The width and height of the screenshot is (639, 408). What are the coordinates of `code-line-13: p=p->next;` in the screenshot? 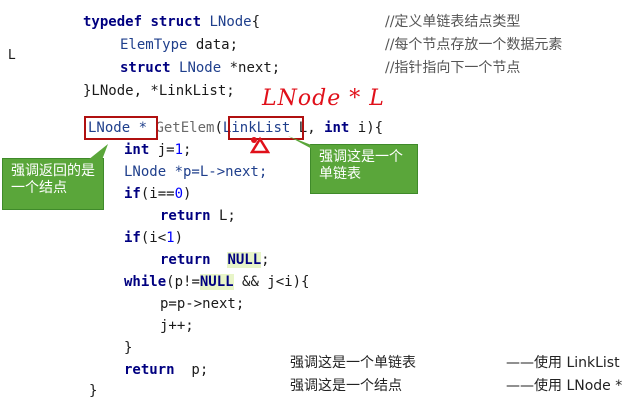 It's located at (202, 304).